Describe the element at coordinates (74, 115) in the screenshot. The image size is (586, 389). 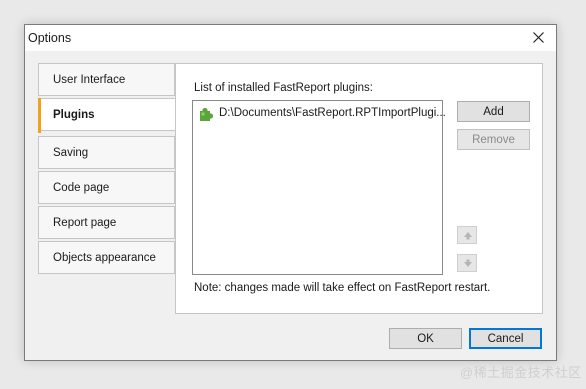
I see `tab-label: Plugins` at that location.